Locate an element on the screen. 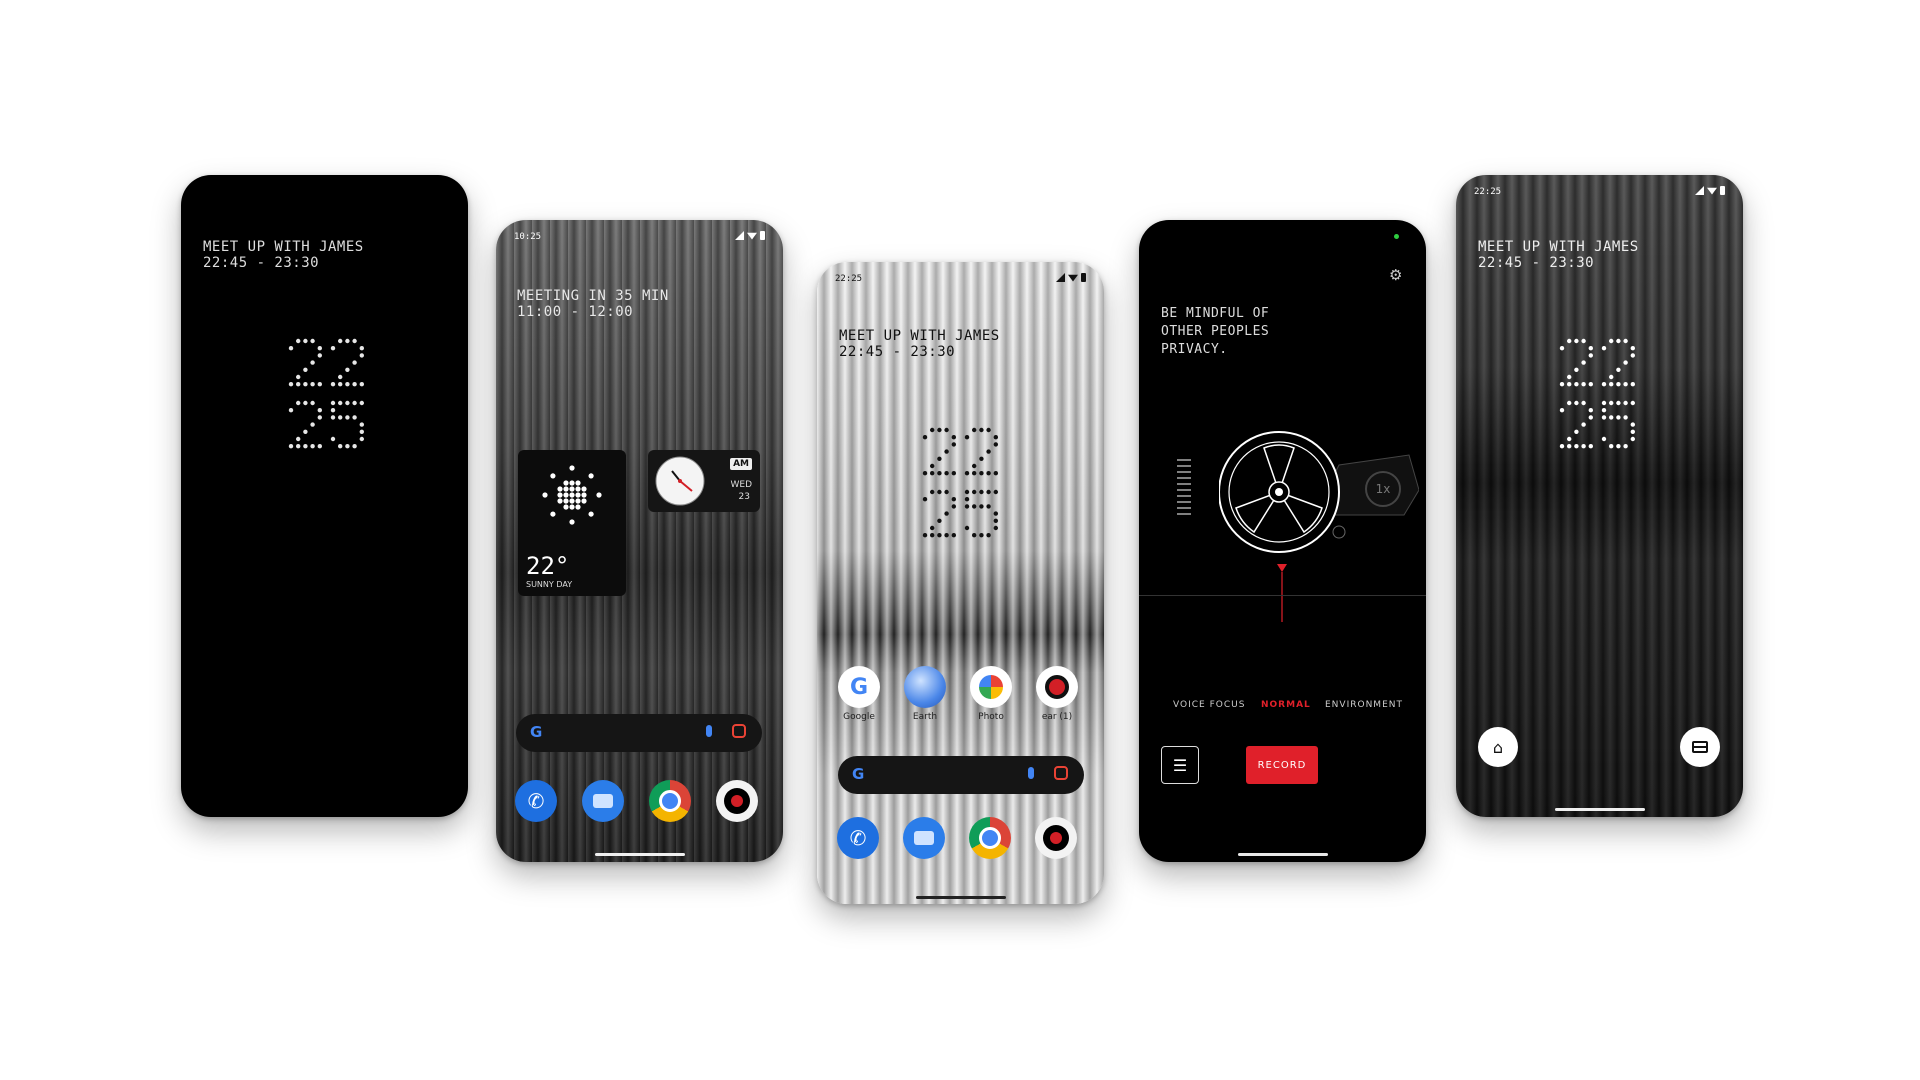 Image resolution: width=1920 pixels, height=1080 pixels. mode-normal: NORMAL is located at coordinates (1286, 705).